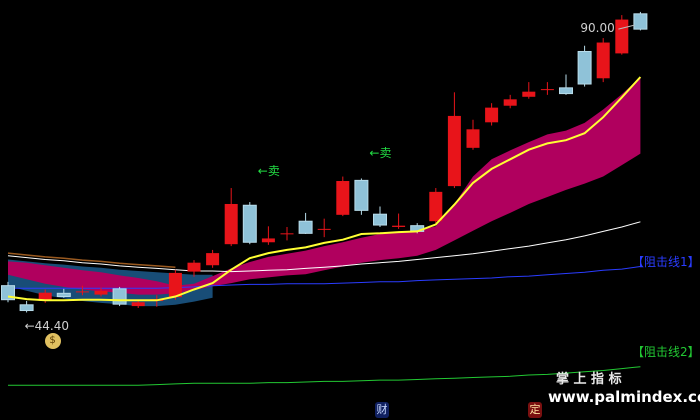 The height and width of the screenshot is (420, 700). Describe the element at coordinates (597, 28) in the screenshot. I see `high-price-label: 90.00` at that location.